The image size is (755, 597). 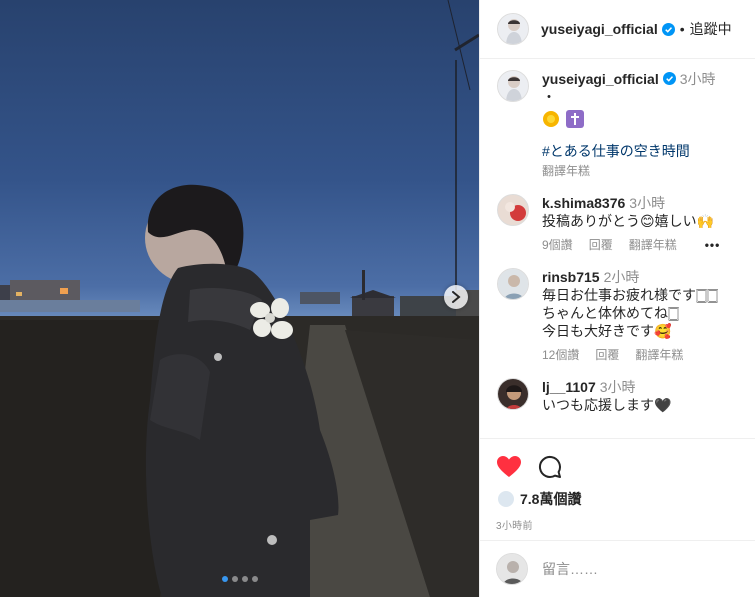 I want to click on comment-icon, so click(x=550, y=467).